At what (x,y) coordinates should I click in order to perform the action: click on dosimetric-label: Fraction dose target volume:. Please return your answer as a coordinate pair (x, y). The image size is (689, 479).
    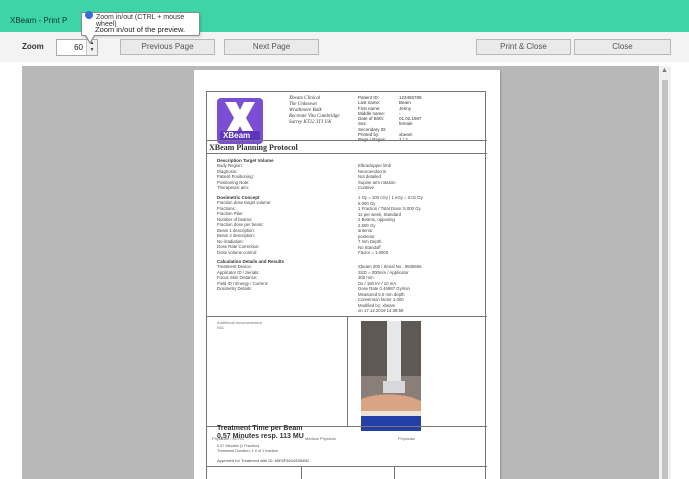
    Looking at the image, I should click on (244, 202).